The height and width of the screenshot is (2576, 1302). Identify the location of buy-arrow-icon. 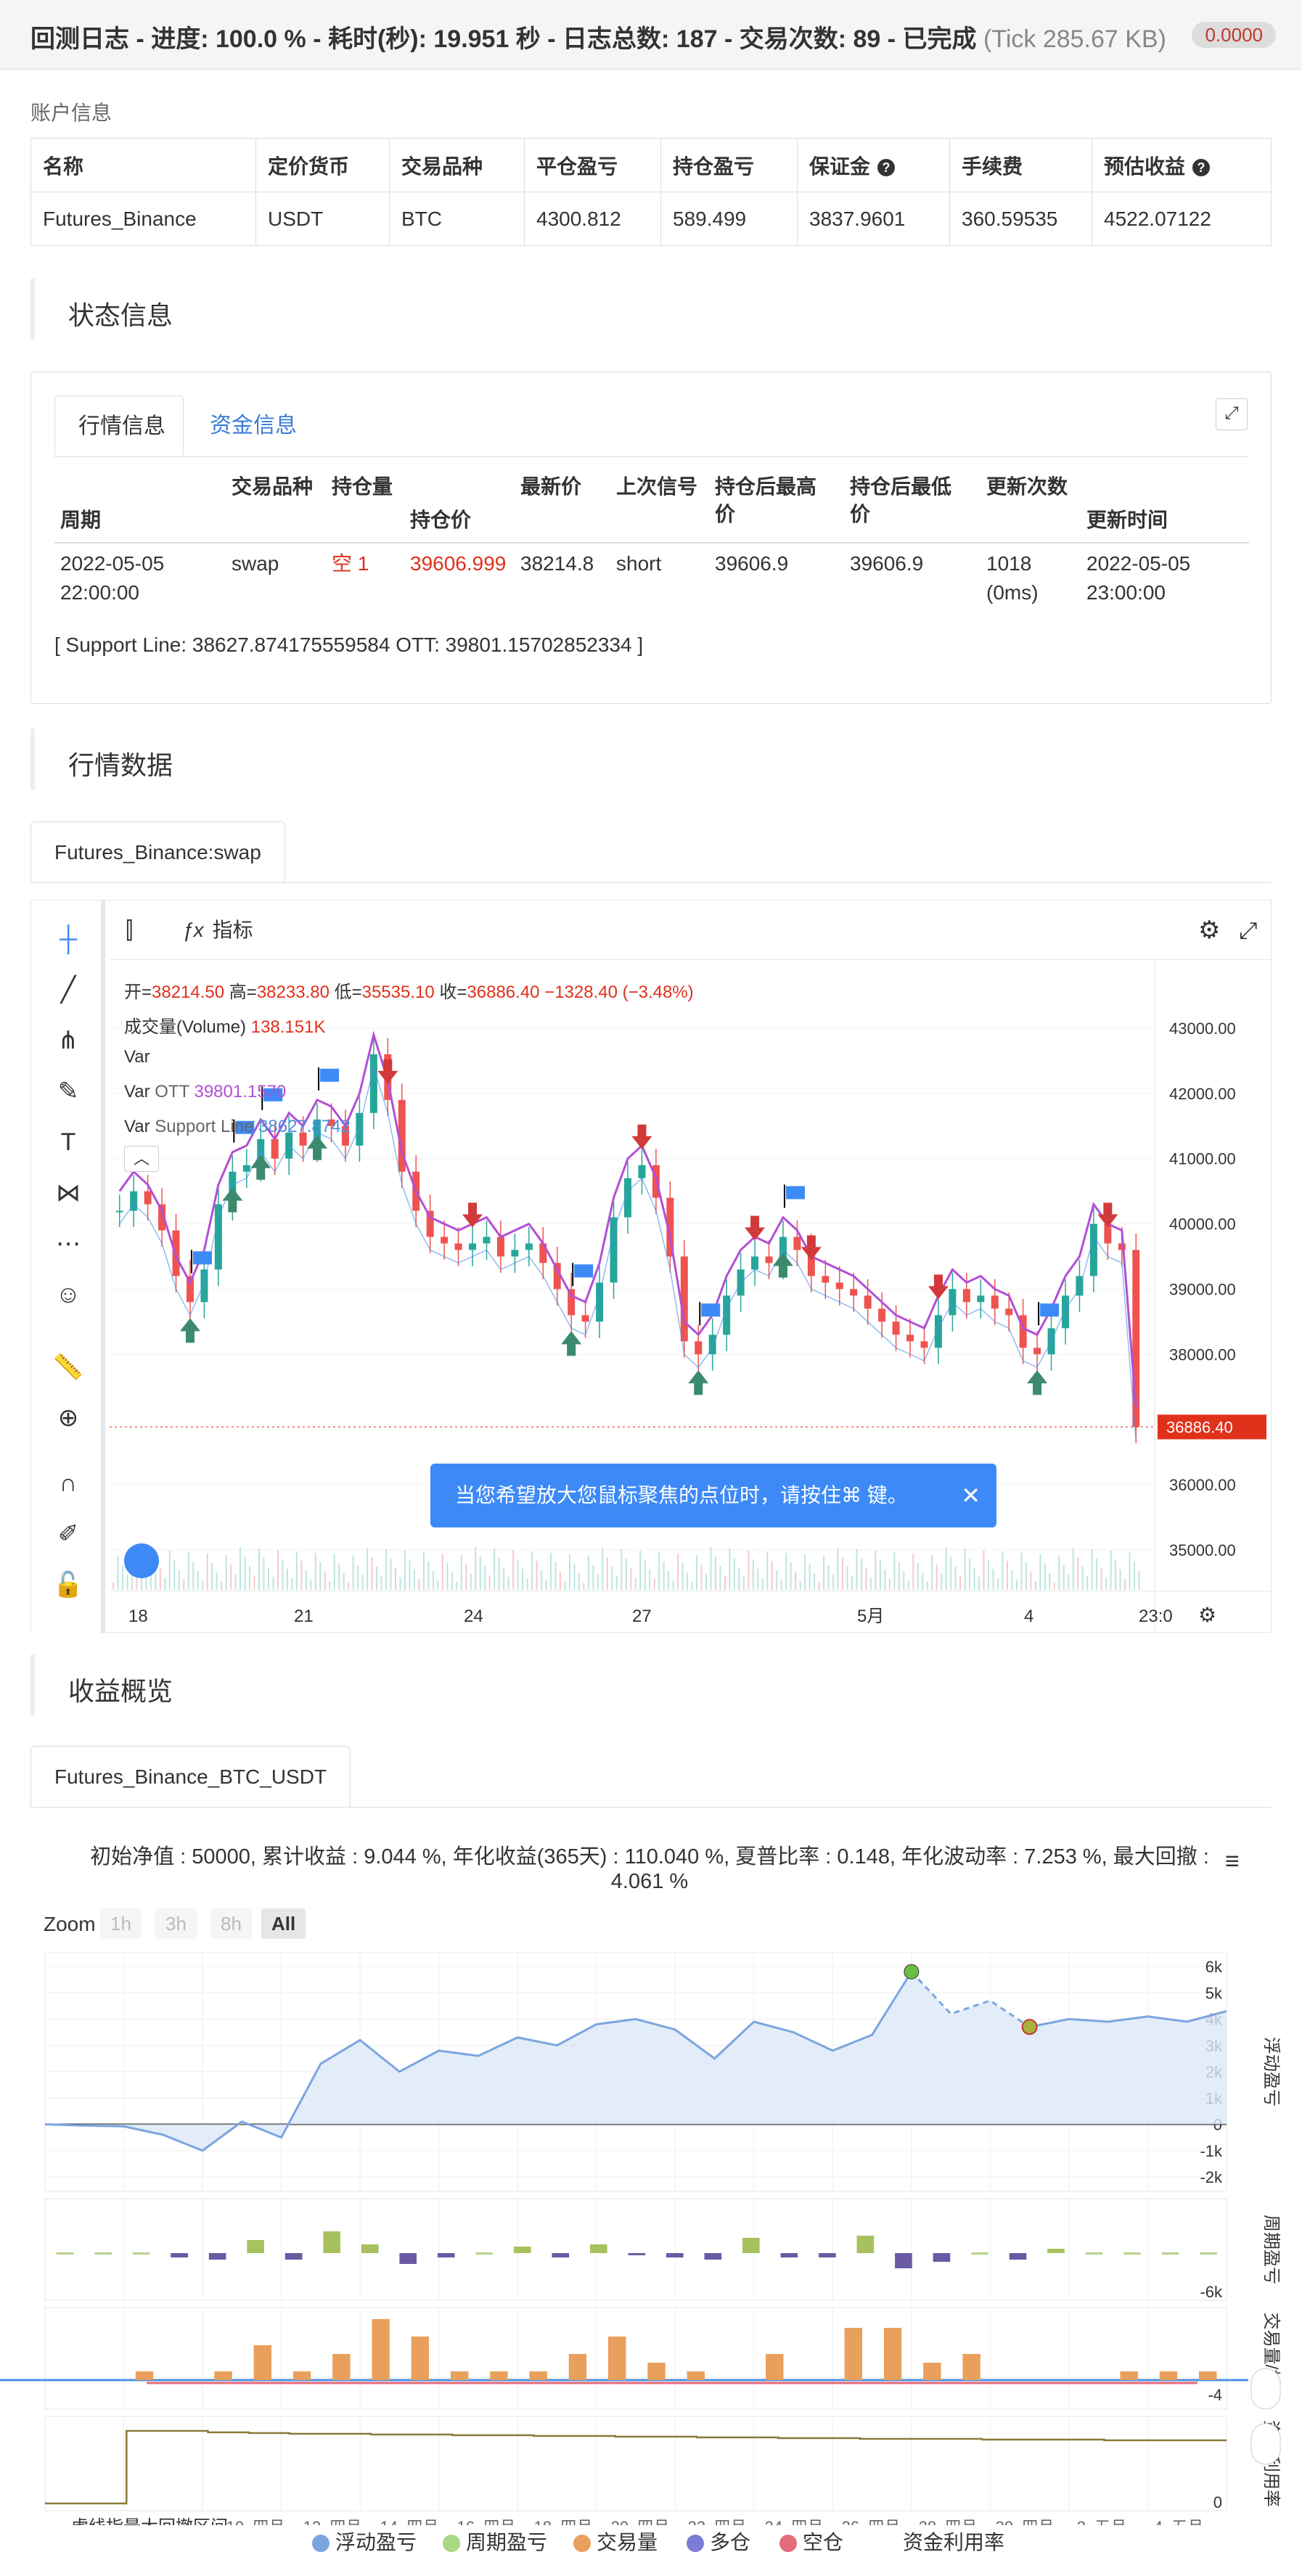
(571, 1343).